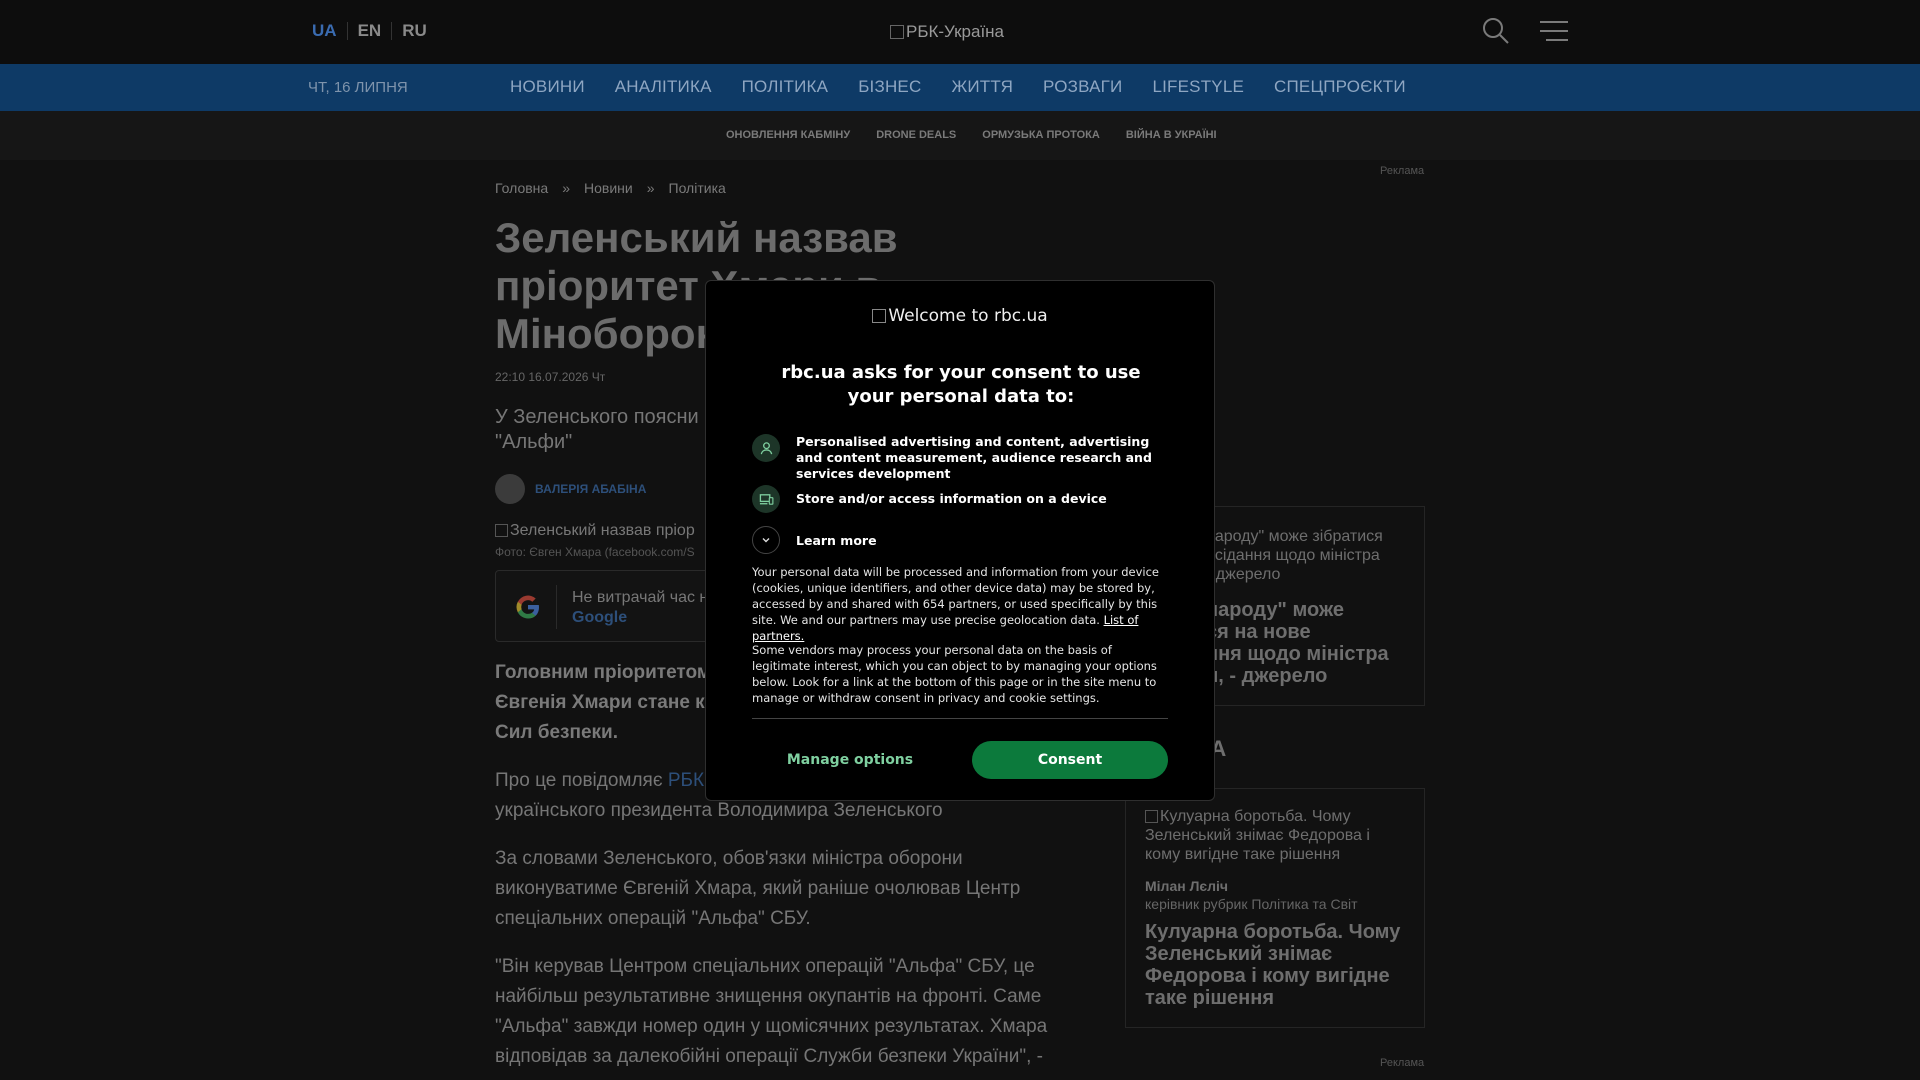 The width and height of the screenshot is (1920, 1080). What do you see at coordinates (600, 617) in the screenshot?
I see `gnews-google-label: Google` at bounding box center [600, 617].